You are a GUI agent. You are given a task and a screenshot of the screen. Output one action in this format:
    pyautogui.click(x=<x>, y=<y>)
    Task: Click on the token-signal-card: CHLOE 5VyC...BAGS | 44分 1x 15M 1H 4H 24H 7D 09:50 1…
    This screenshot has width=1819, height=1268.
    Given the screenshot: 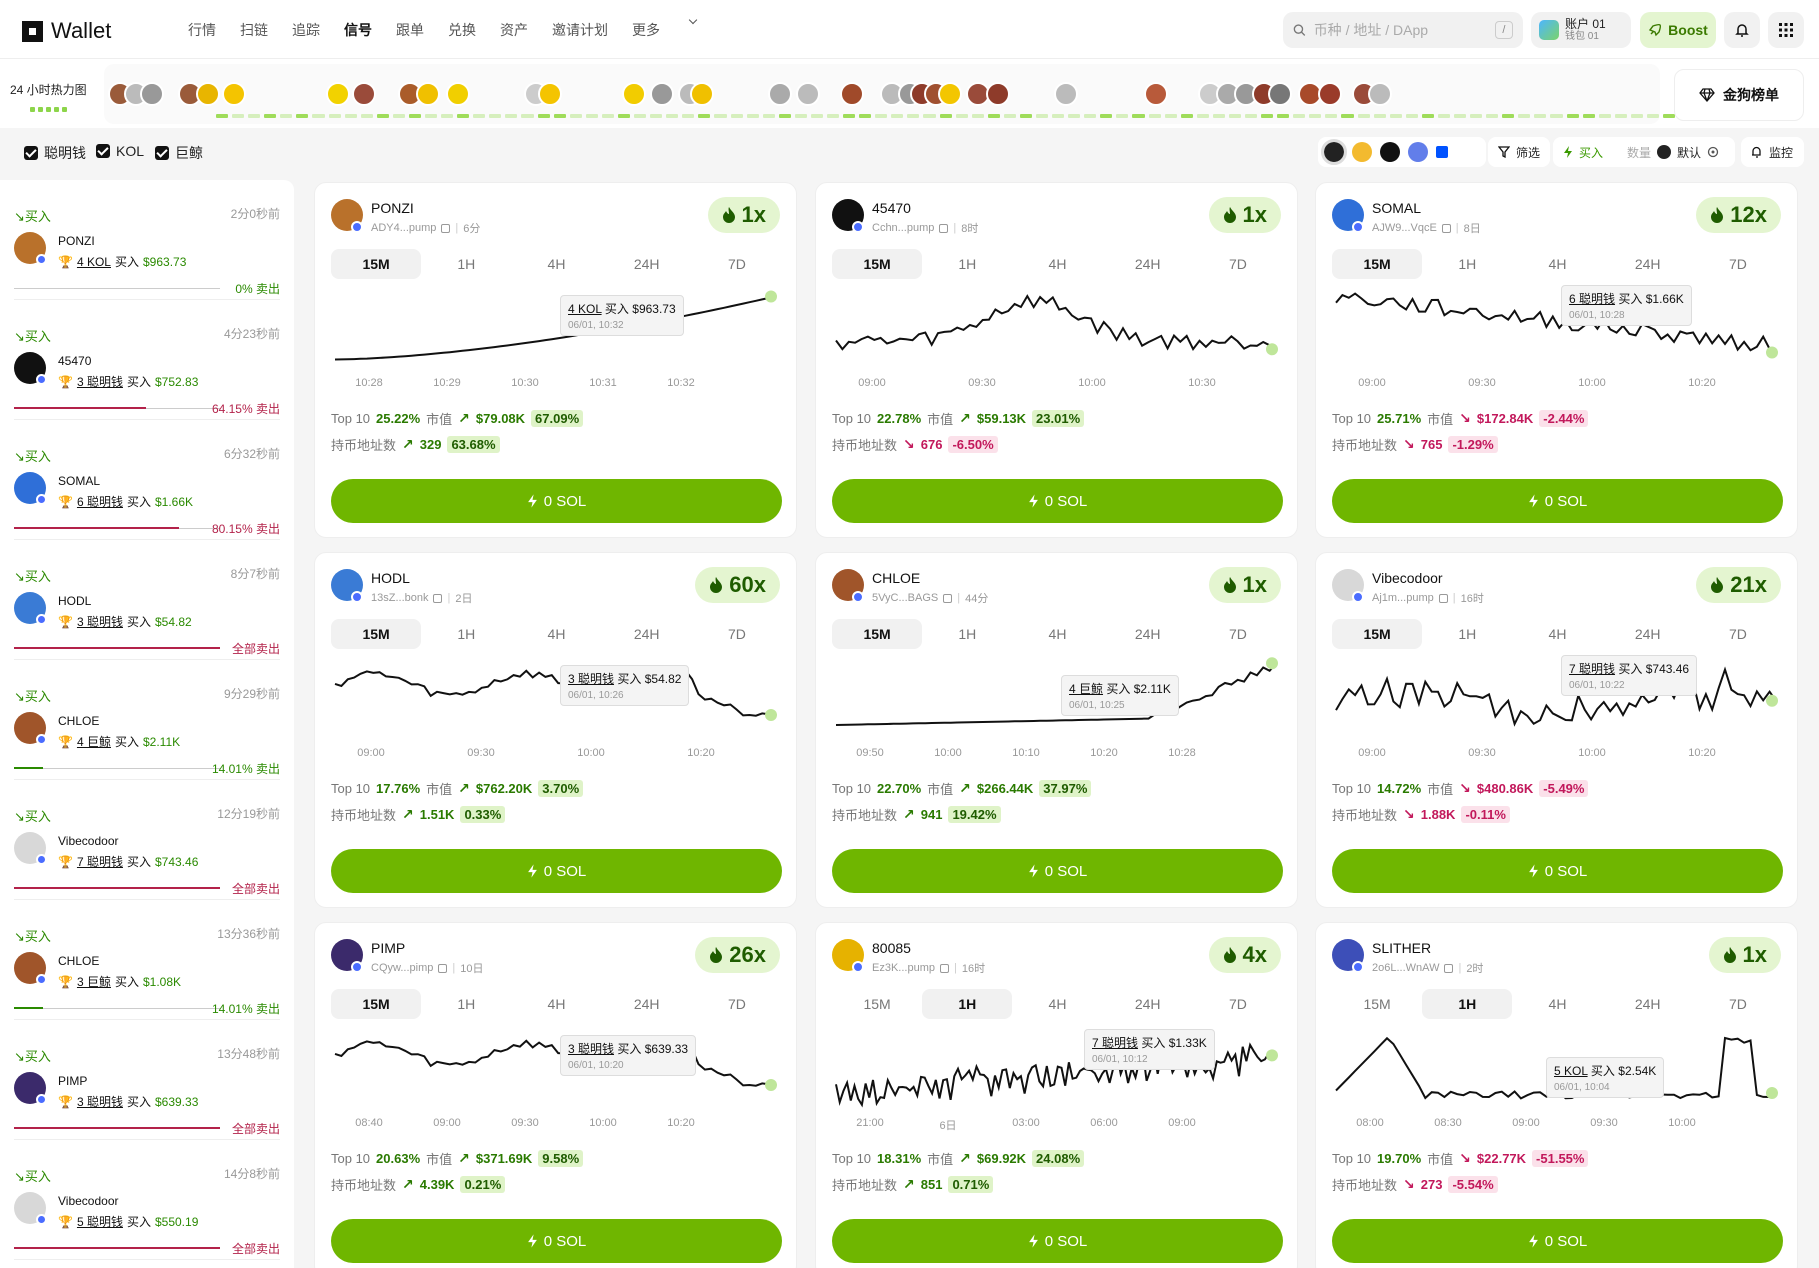 What is the action you would take?
    pyautogui.click(x=1056, y=730)
    